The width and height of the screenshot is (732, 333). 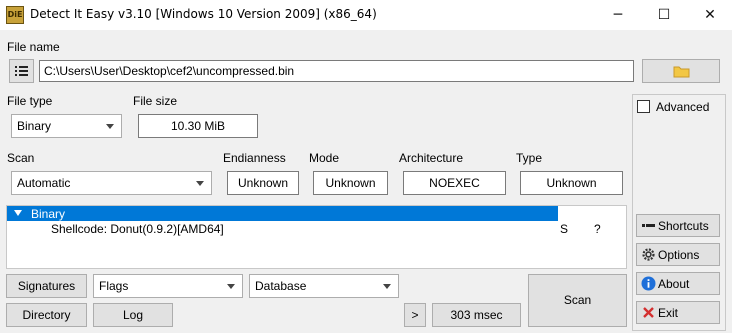 What do you see at coordinates (48, 214) in the screenshot?
I see `tree-node-binary-label: Binary` at bounding box center [48, 214].